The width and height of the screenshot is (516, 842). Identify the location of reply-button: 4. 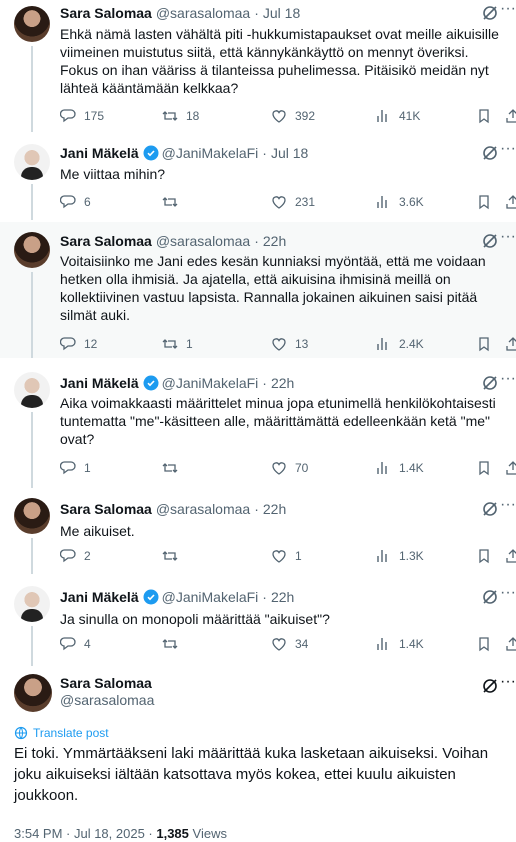
(75, 644).